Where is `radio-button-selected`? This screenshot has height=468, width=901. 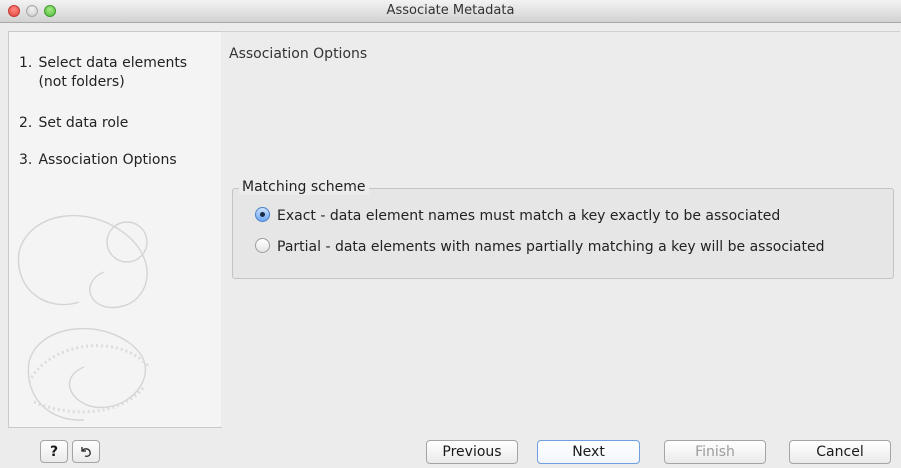
radio-button-selected is located at coordinates (262, 214).